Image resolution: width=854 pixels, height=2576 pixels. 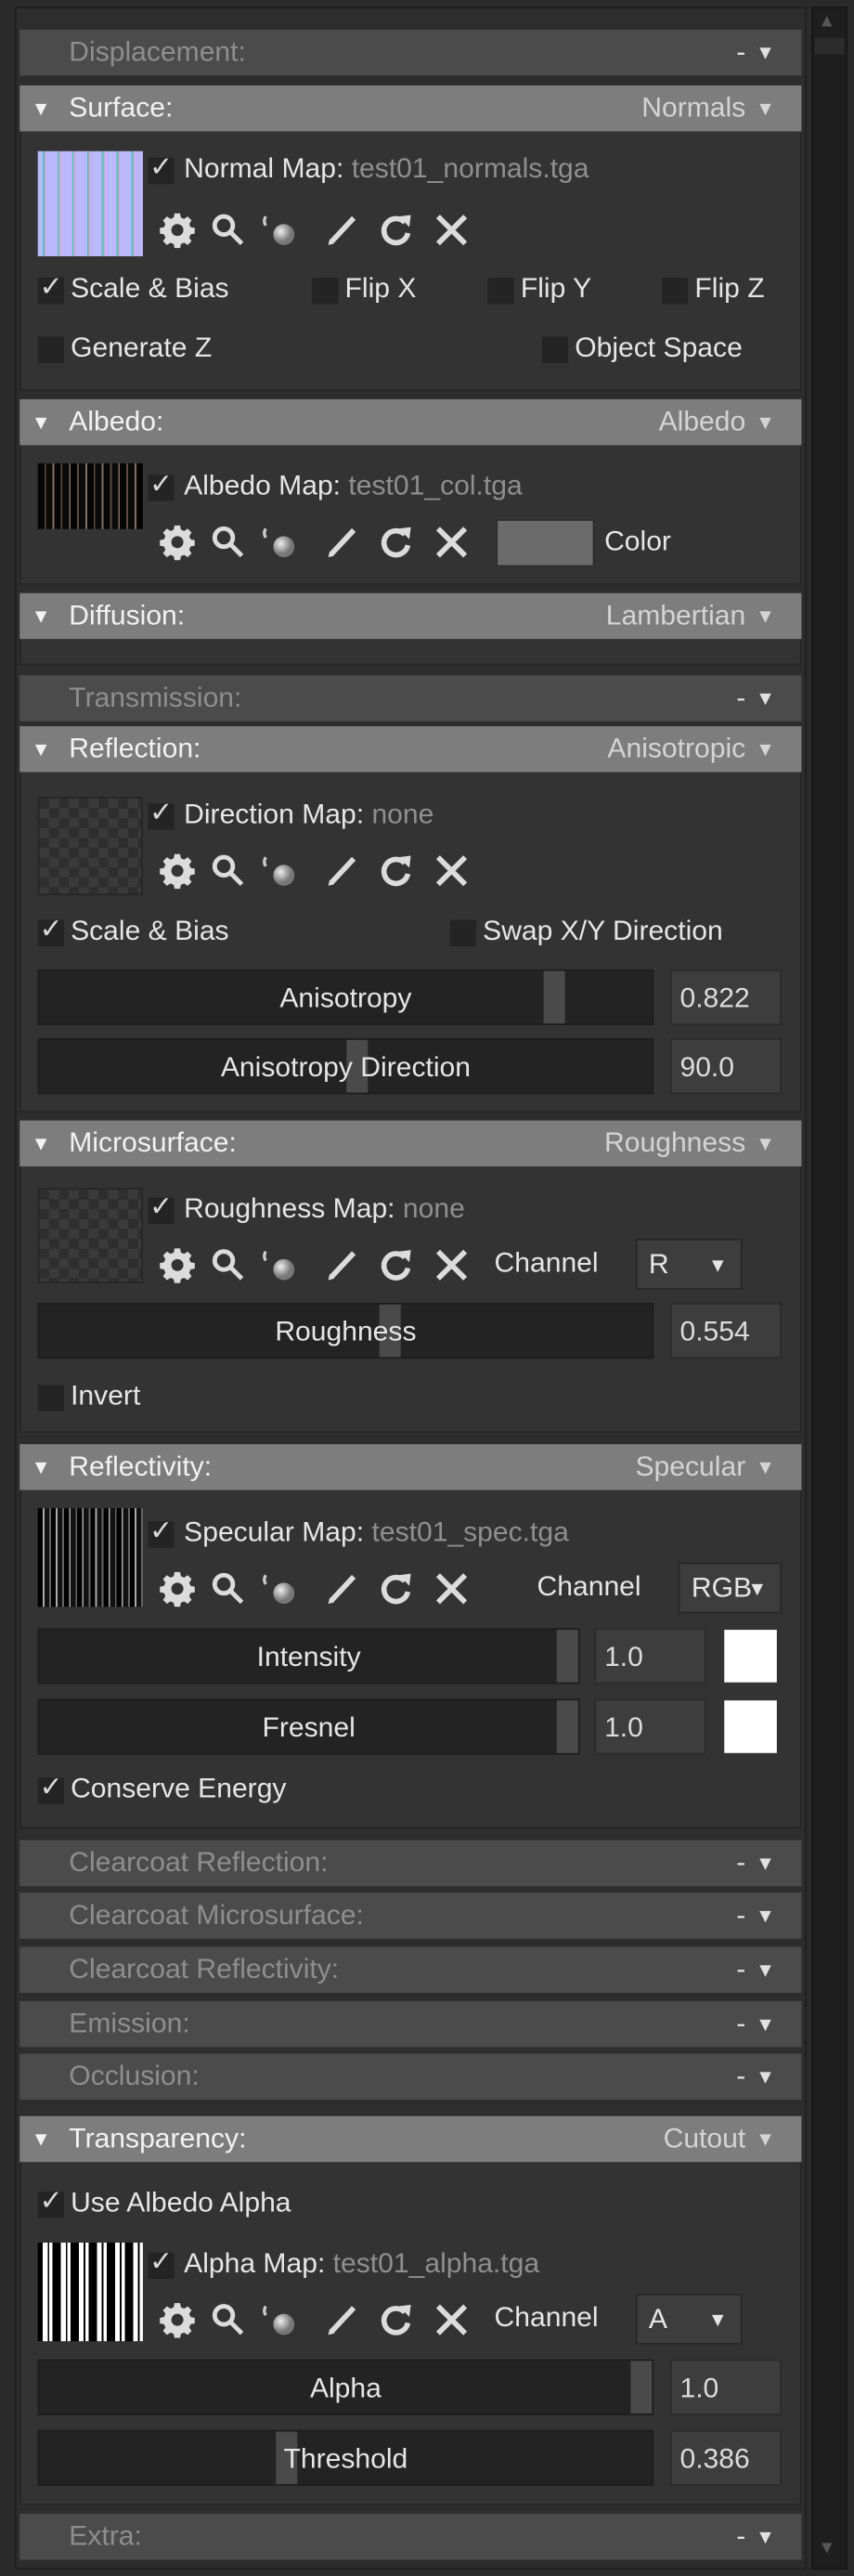 What do you see at coordinates (726, 1067) in the screenshot?
I see `reflection-value-field-1: 90.0` at bounding box center [726, 1067].